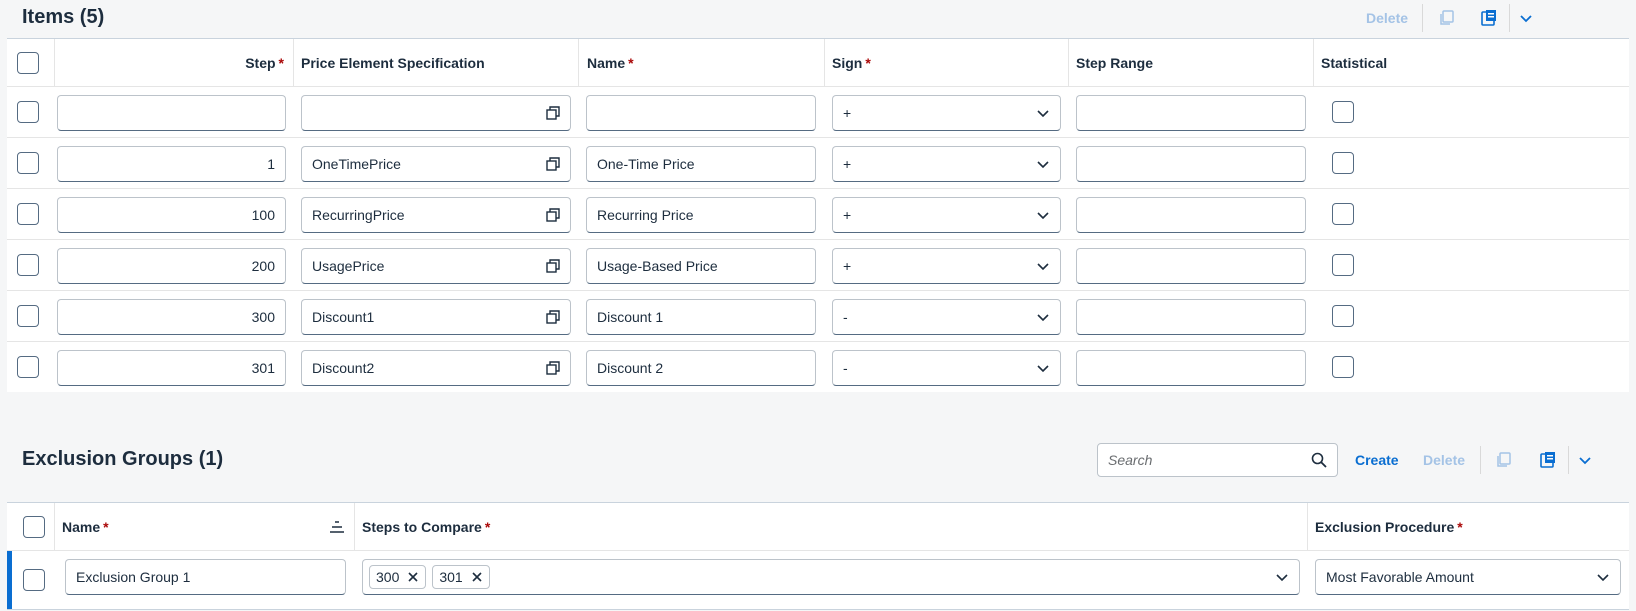 This screenshot has height=611, width=1636. I want to click on table-row: +, so click(818, 112).